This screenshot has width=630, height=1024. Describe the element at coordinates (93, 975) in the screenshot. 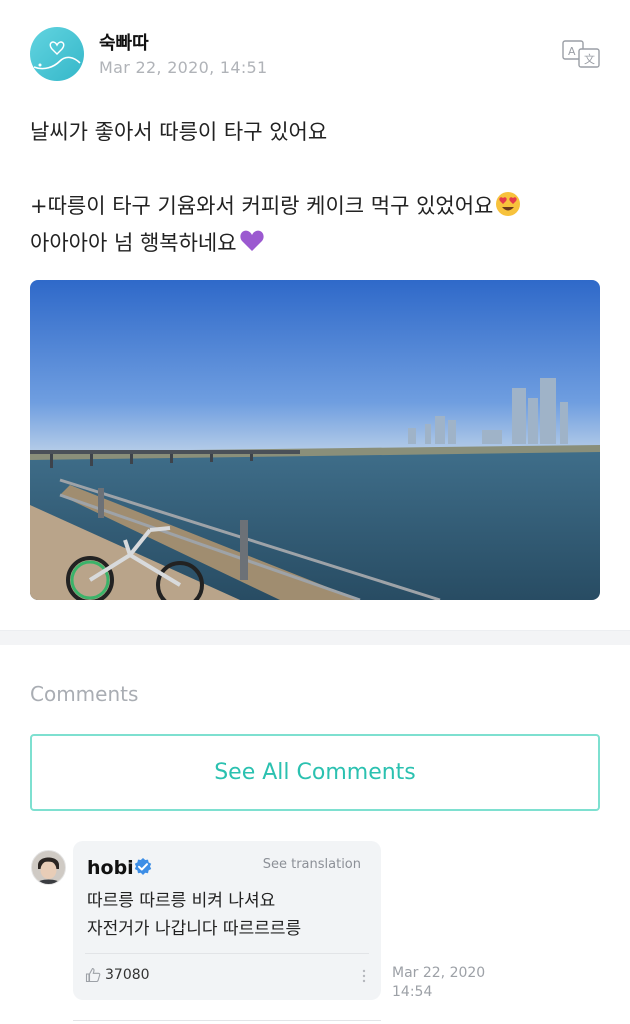

I see `thumbs-up-icon` at that location.